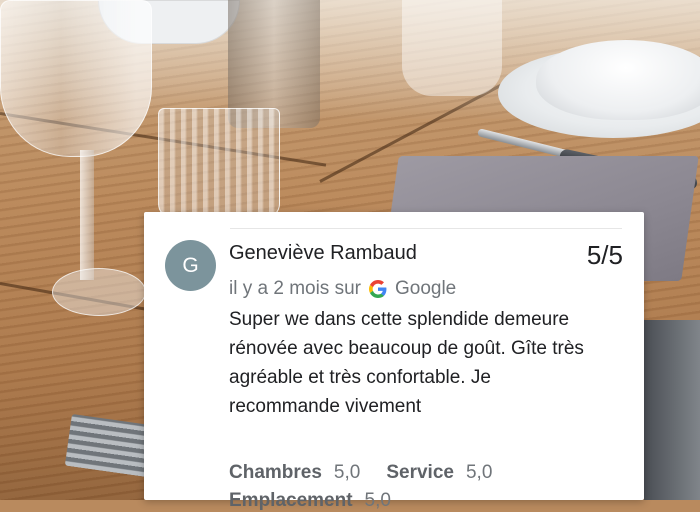  I want to click on subrating: Emplacement 5,0, so click(310, 501).